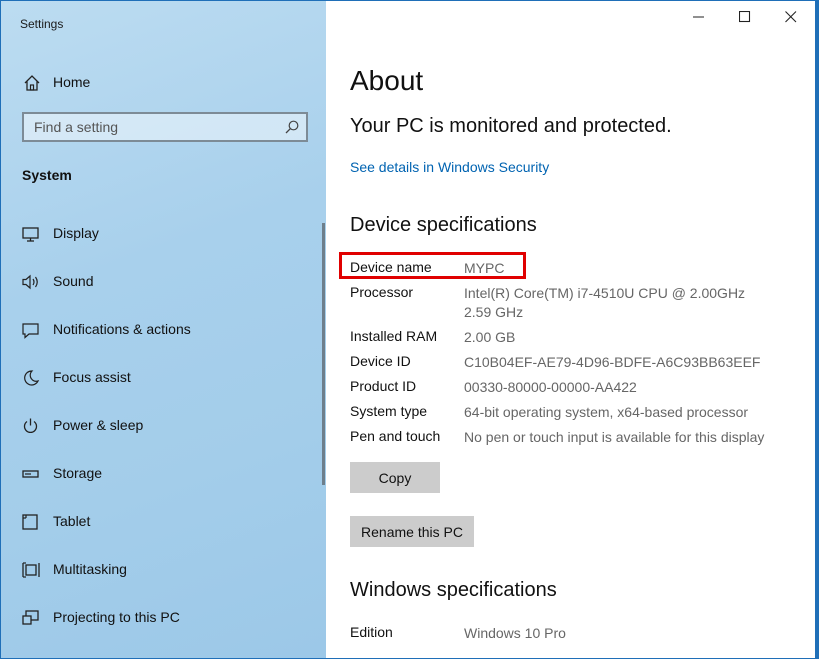 The width and height of the screenshot is (819, 659). I want to click on app-title: Settings, so click(42, 24).